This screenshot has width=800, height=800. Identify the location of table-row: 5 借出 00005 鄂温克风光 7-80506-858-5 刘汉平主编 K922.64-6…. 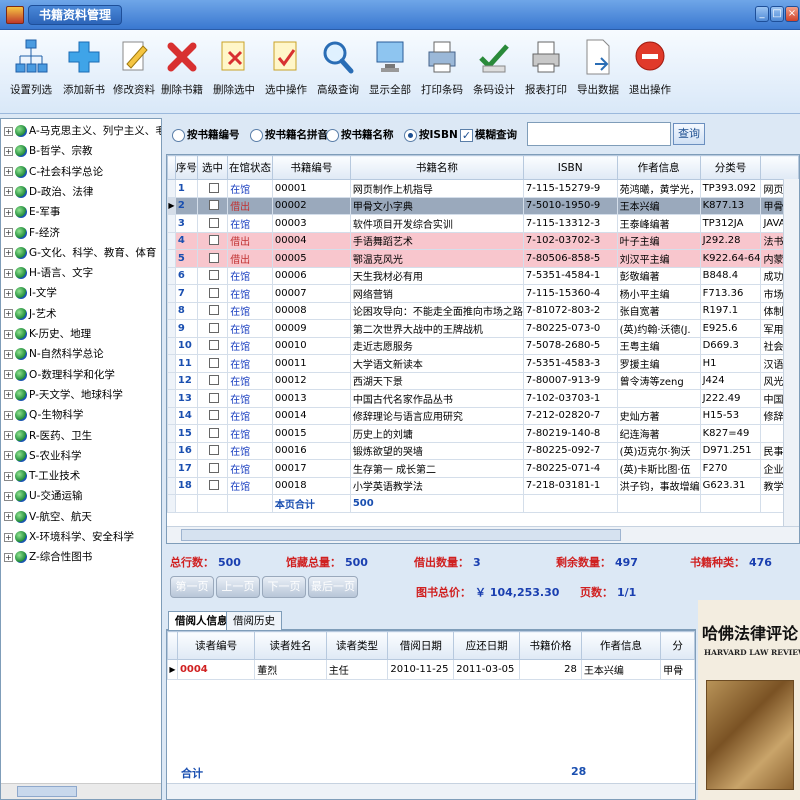
(483, 258).